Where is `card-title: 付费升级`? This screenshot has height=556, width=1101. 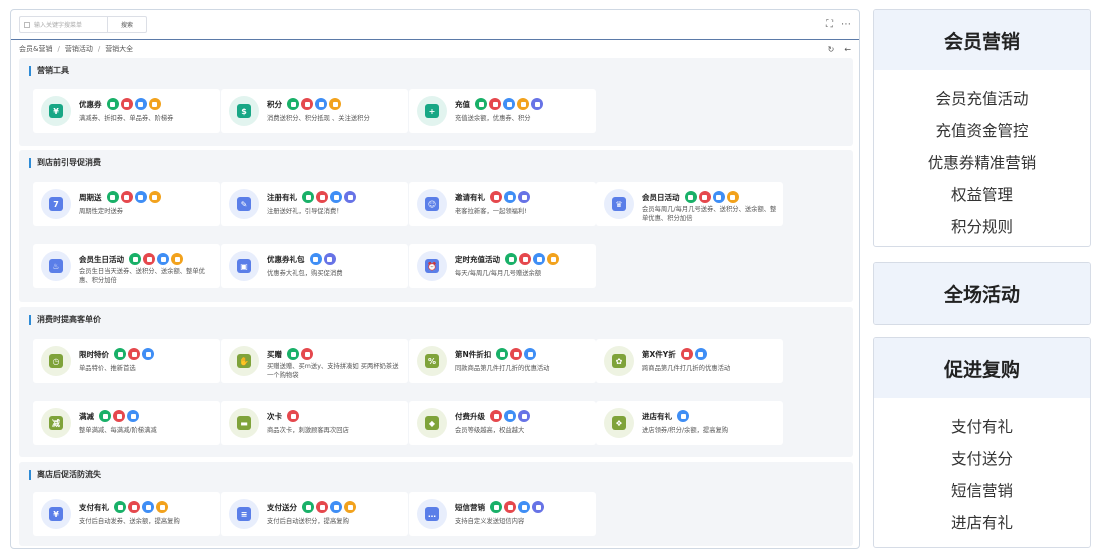 card-title: 付费升级 is located at coordinates (470, 416).